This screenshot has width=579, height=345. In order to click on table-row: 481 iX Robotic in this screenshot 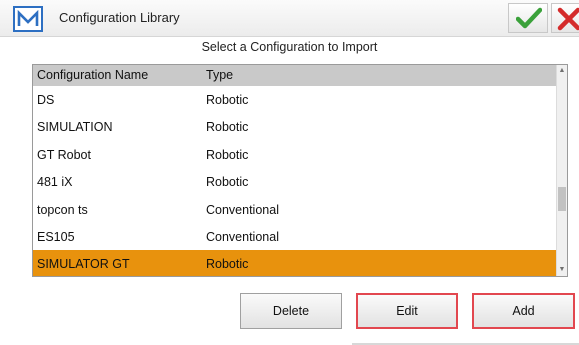, I will do `click(296, 182)`.